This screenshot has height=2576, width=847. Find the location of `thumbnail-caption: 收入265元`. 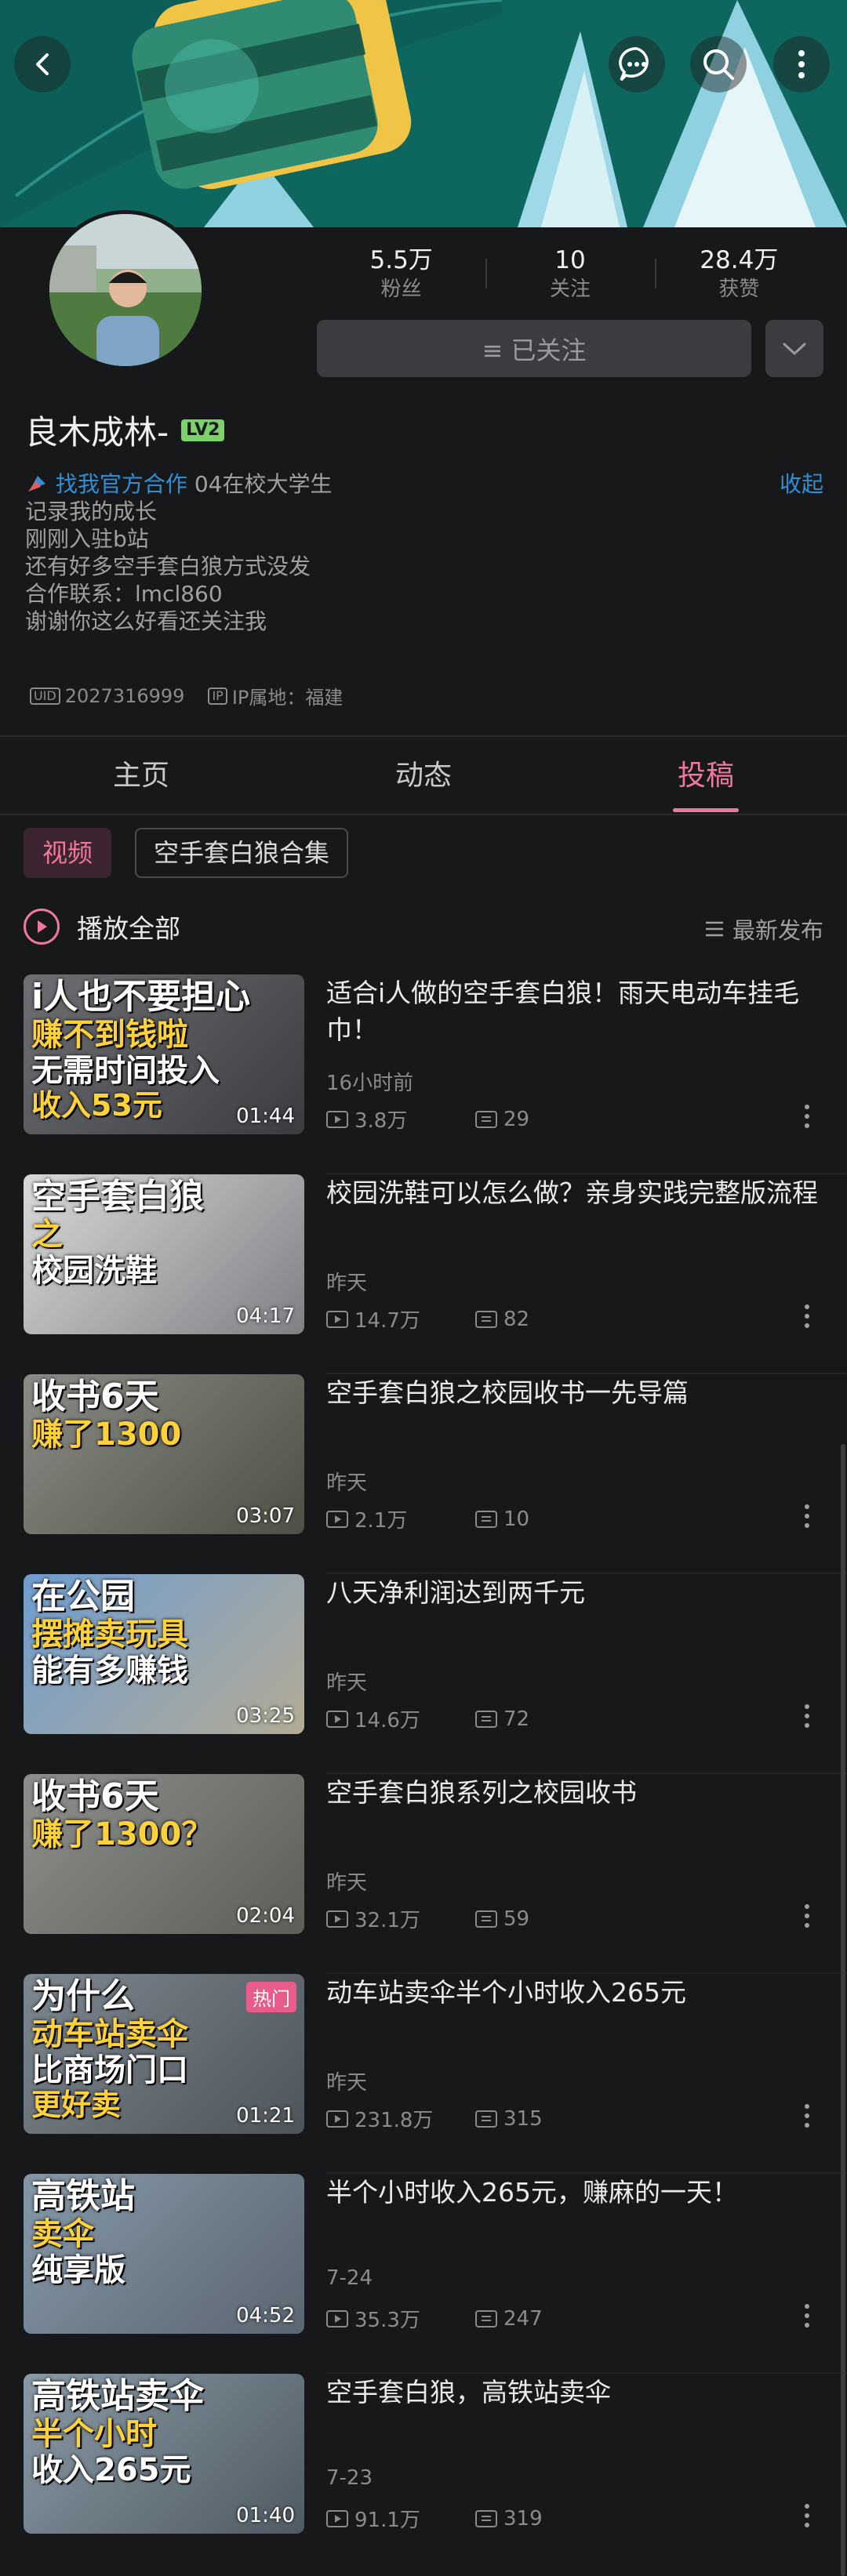

thumbnail-caption: 收入265元 is located at coordinates (111, 2470).